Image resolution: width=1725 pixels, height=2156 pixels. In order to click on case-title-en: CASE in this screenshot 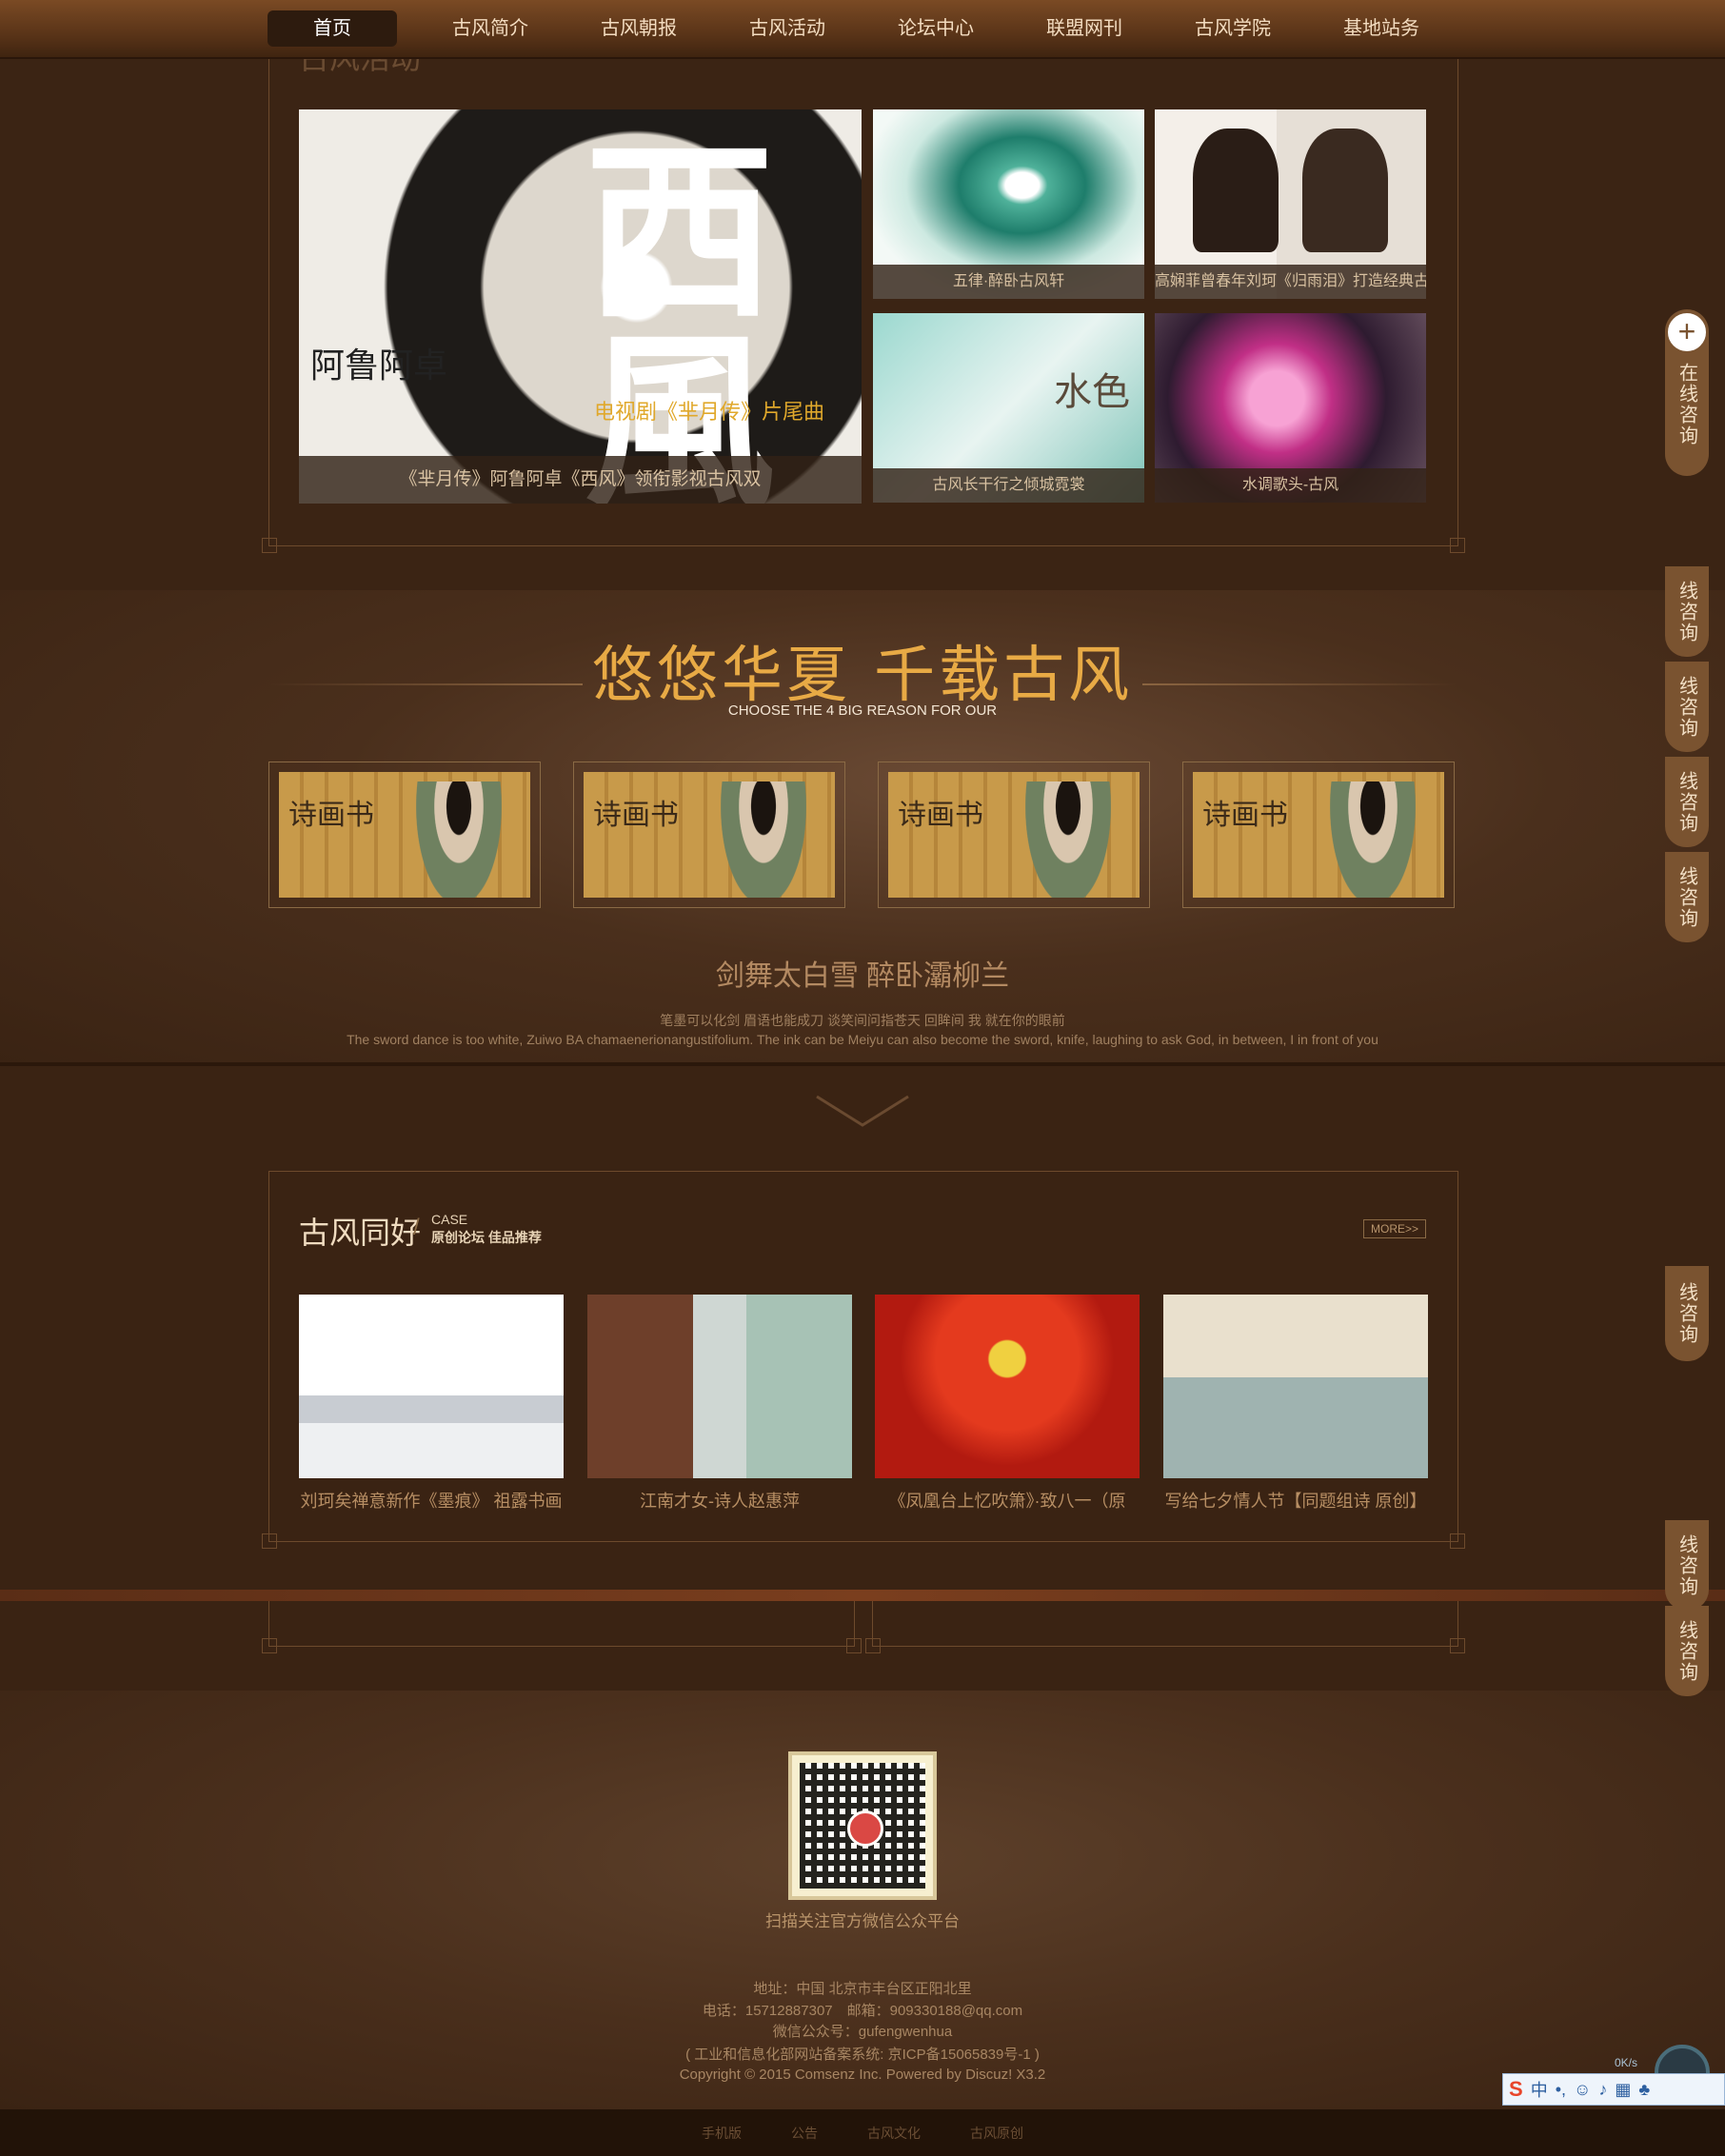, I will do `click(449, 1219)`.